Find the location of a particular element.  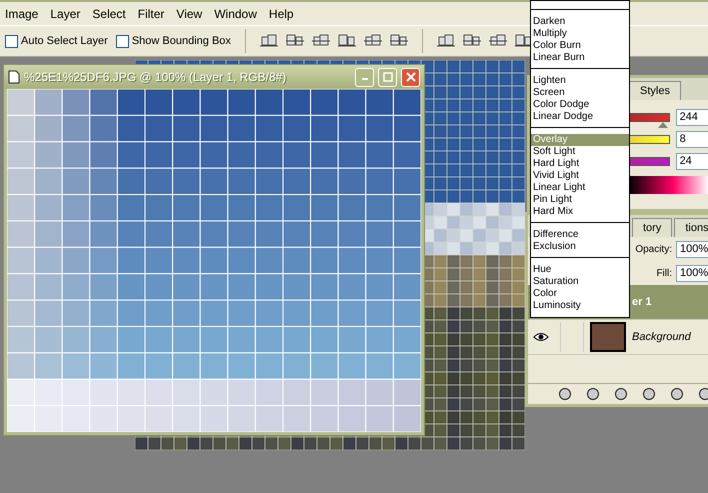

window-title: %25E1%25DF6.JPG @ 100% (Layer 1, RGB/8#) is located at coordinates (156, 77).